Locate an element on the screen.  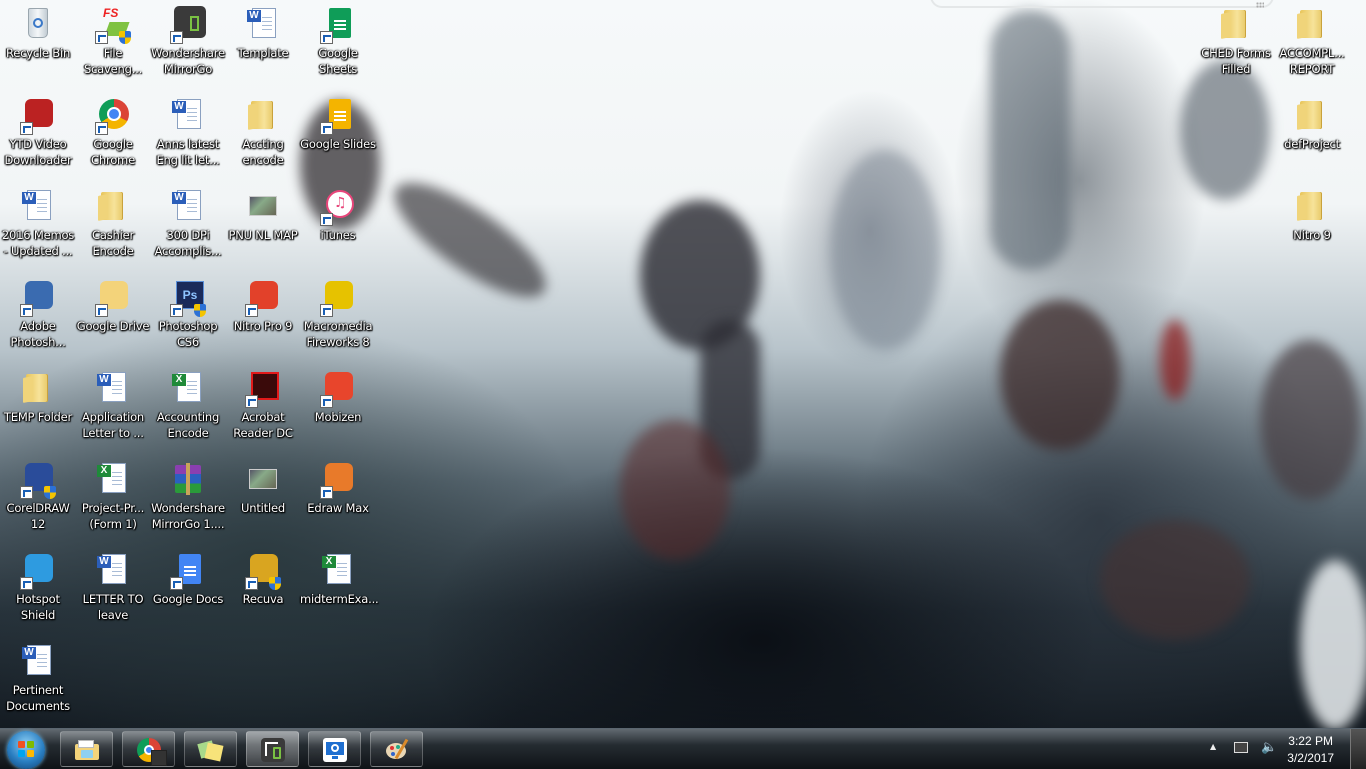
desktop-icon: CHED Forms Filled is located at coordinates (1236, 46).